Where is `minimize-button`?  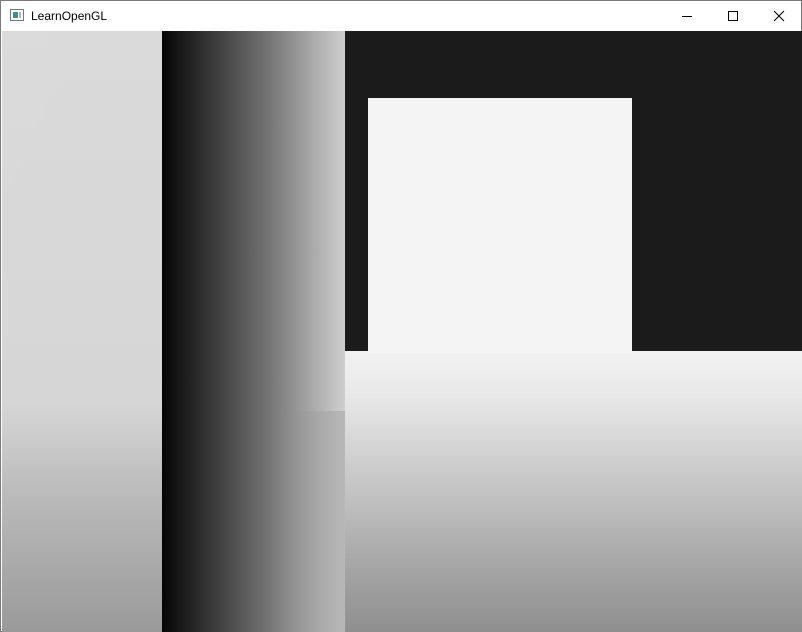 minimize-button is located at coordinates (687, 16).